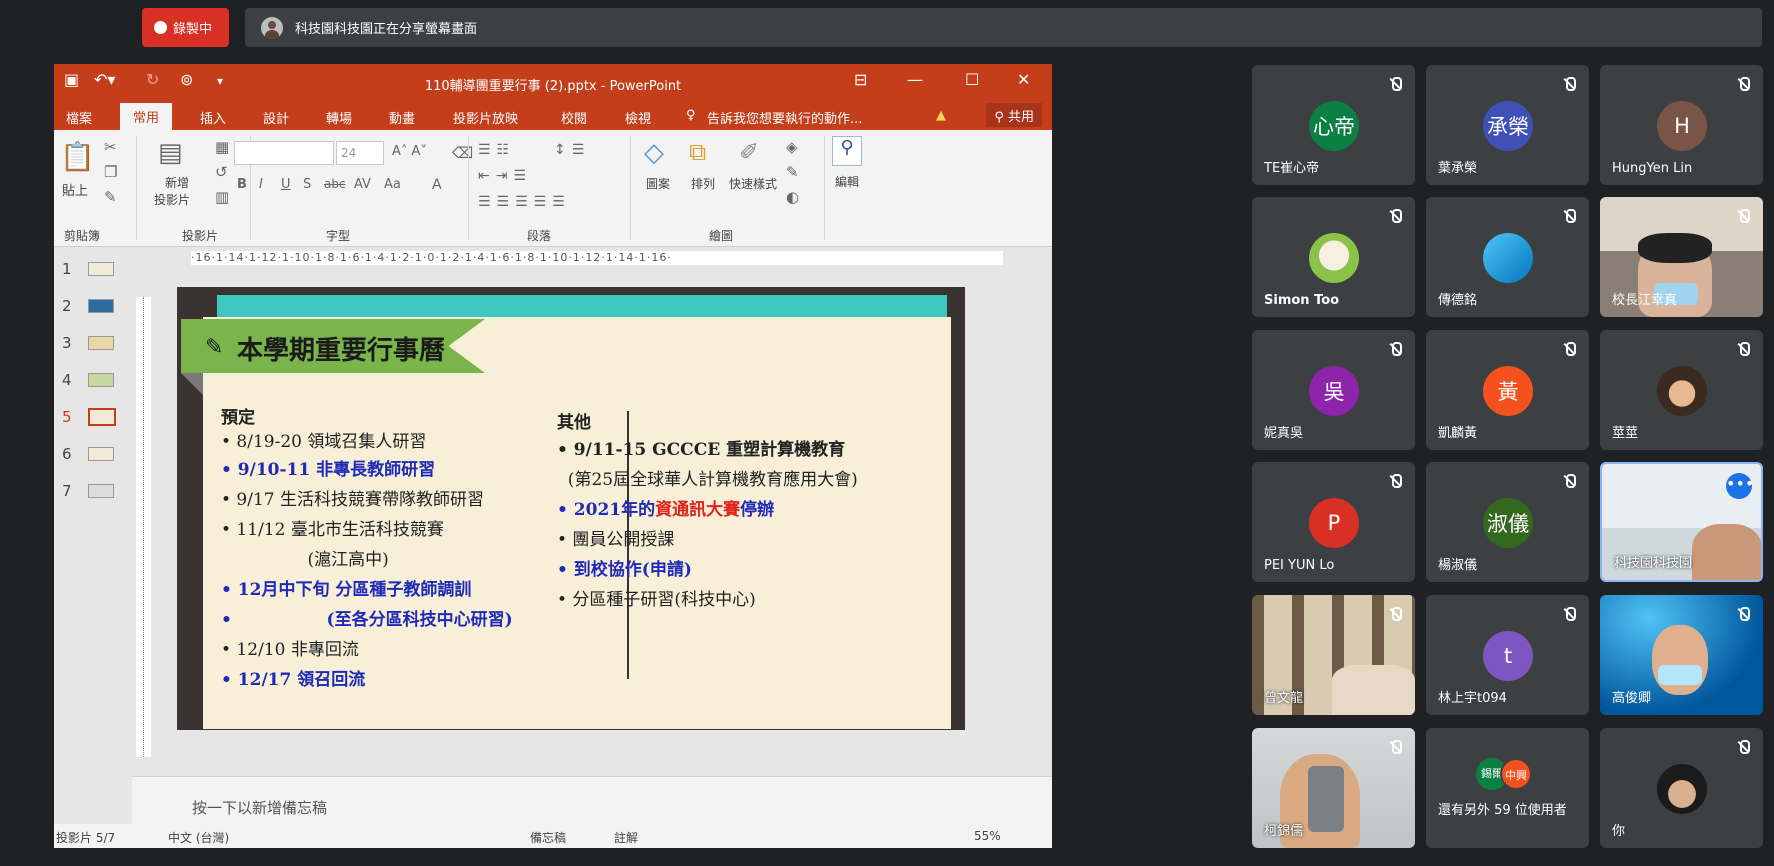 The height and width of the screenshot is (866, 1774). I want to click on font-size-box: 24, so click(360, 153).